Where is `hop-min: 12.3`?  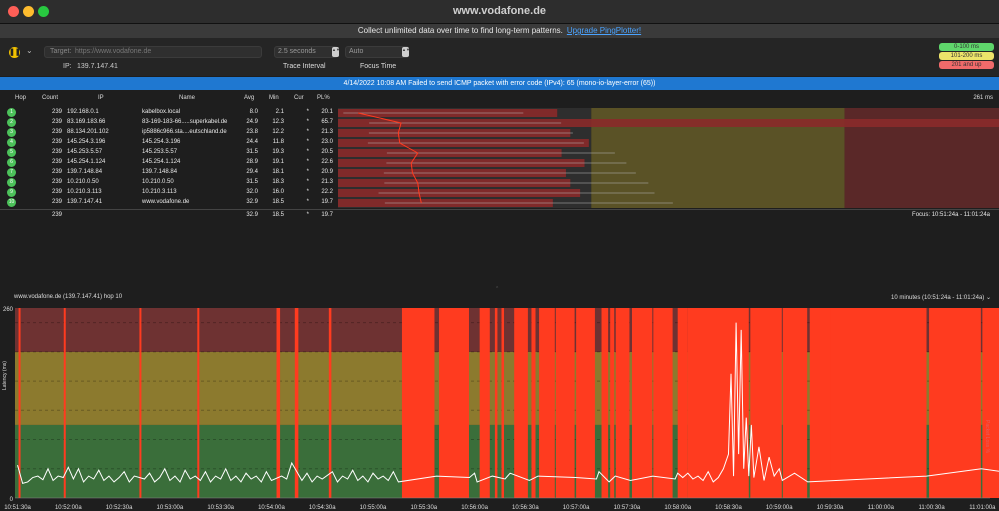
hop-min: 12.3 is located at coordinates (278, 122).